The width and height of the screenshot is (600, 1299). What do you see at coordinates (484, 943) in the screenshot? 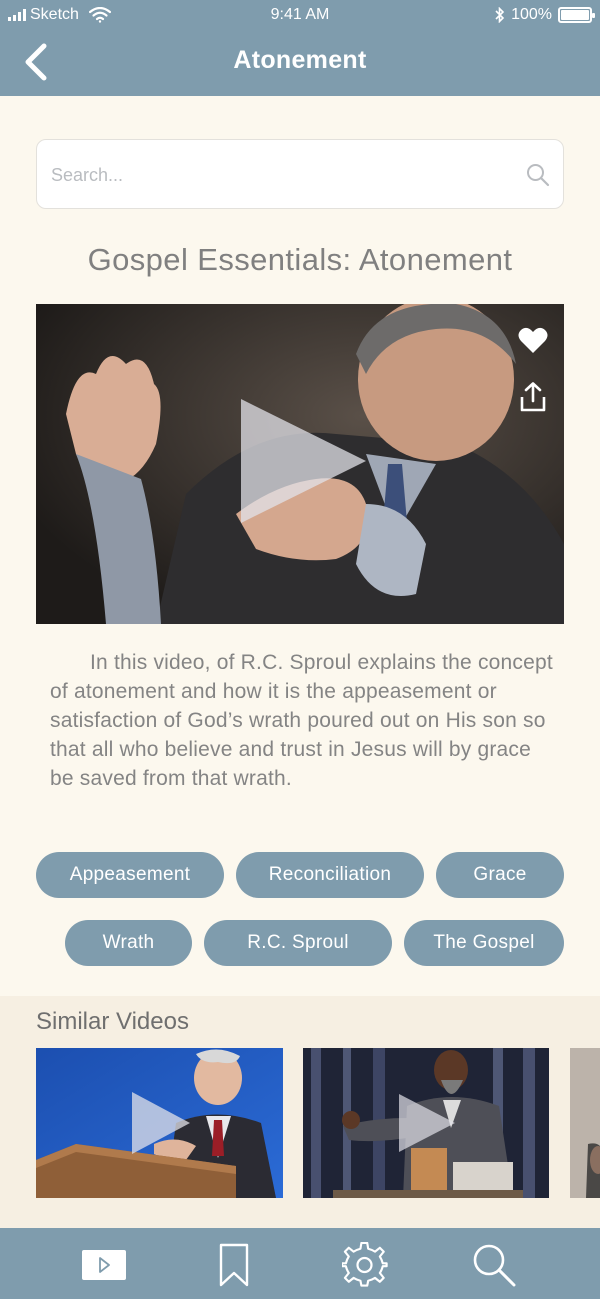
I see `tag-the-gospel: The Gospel` at bounding box center [484, 943].